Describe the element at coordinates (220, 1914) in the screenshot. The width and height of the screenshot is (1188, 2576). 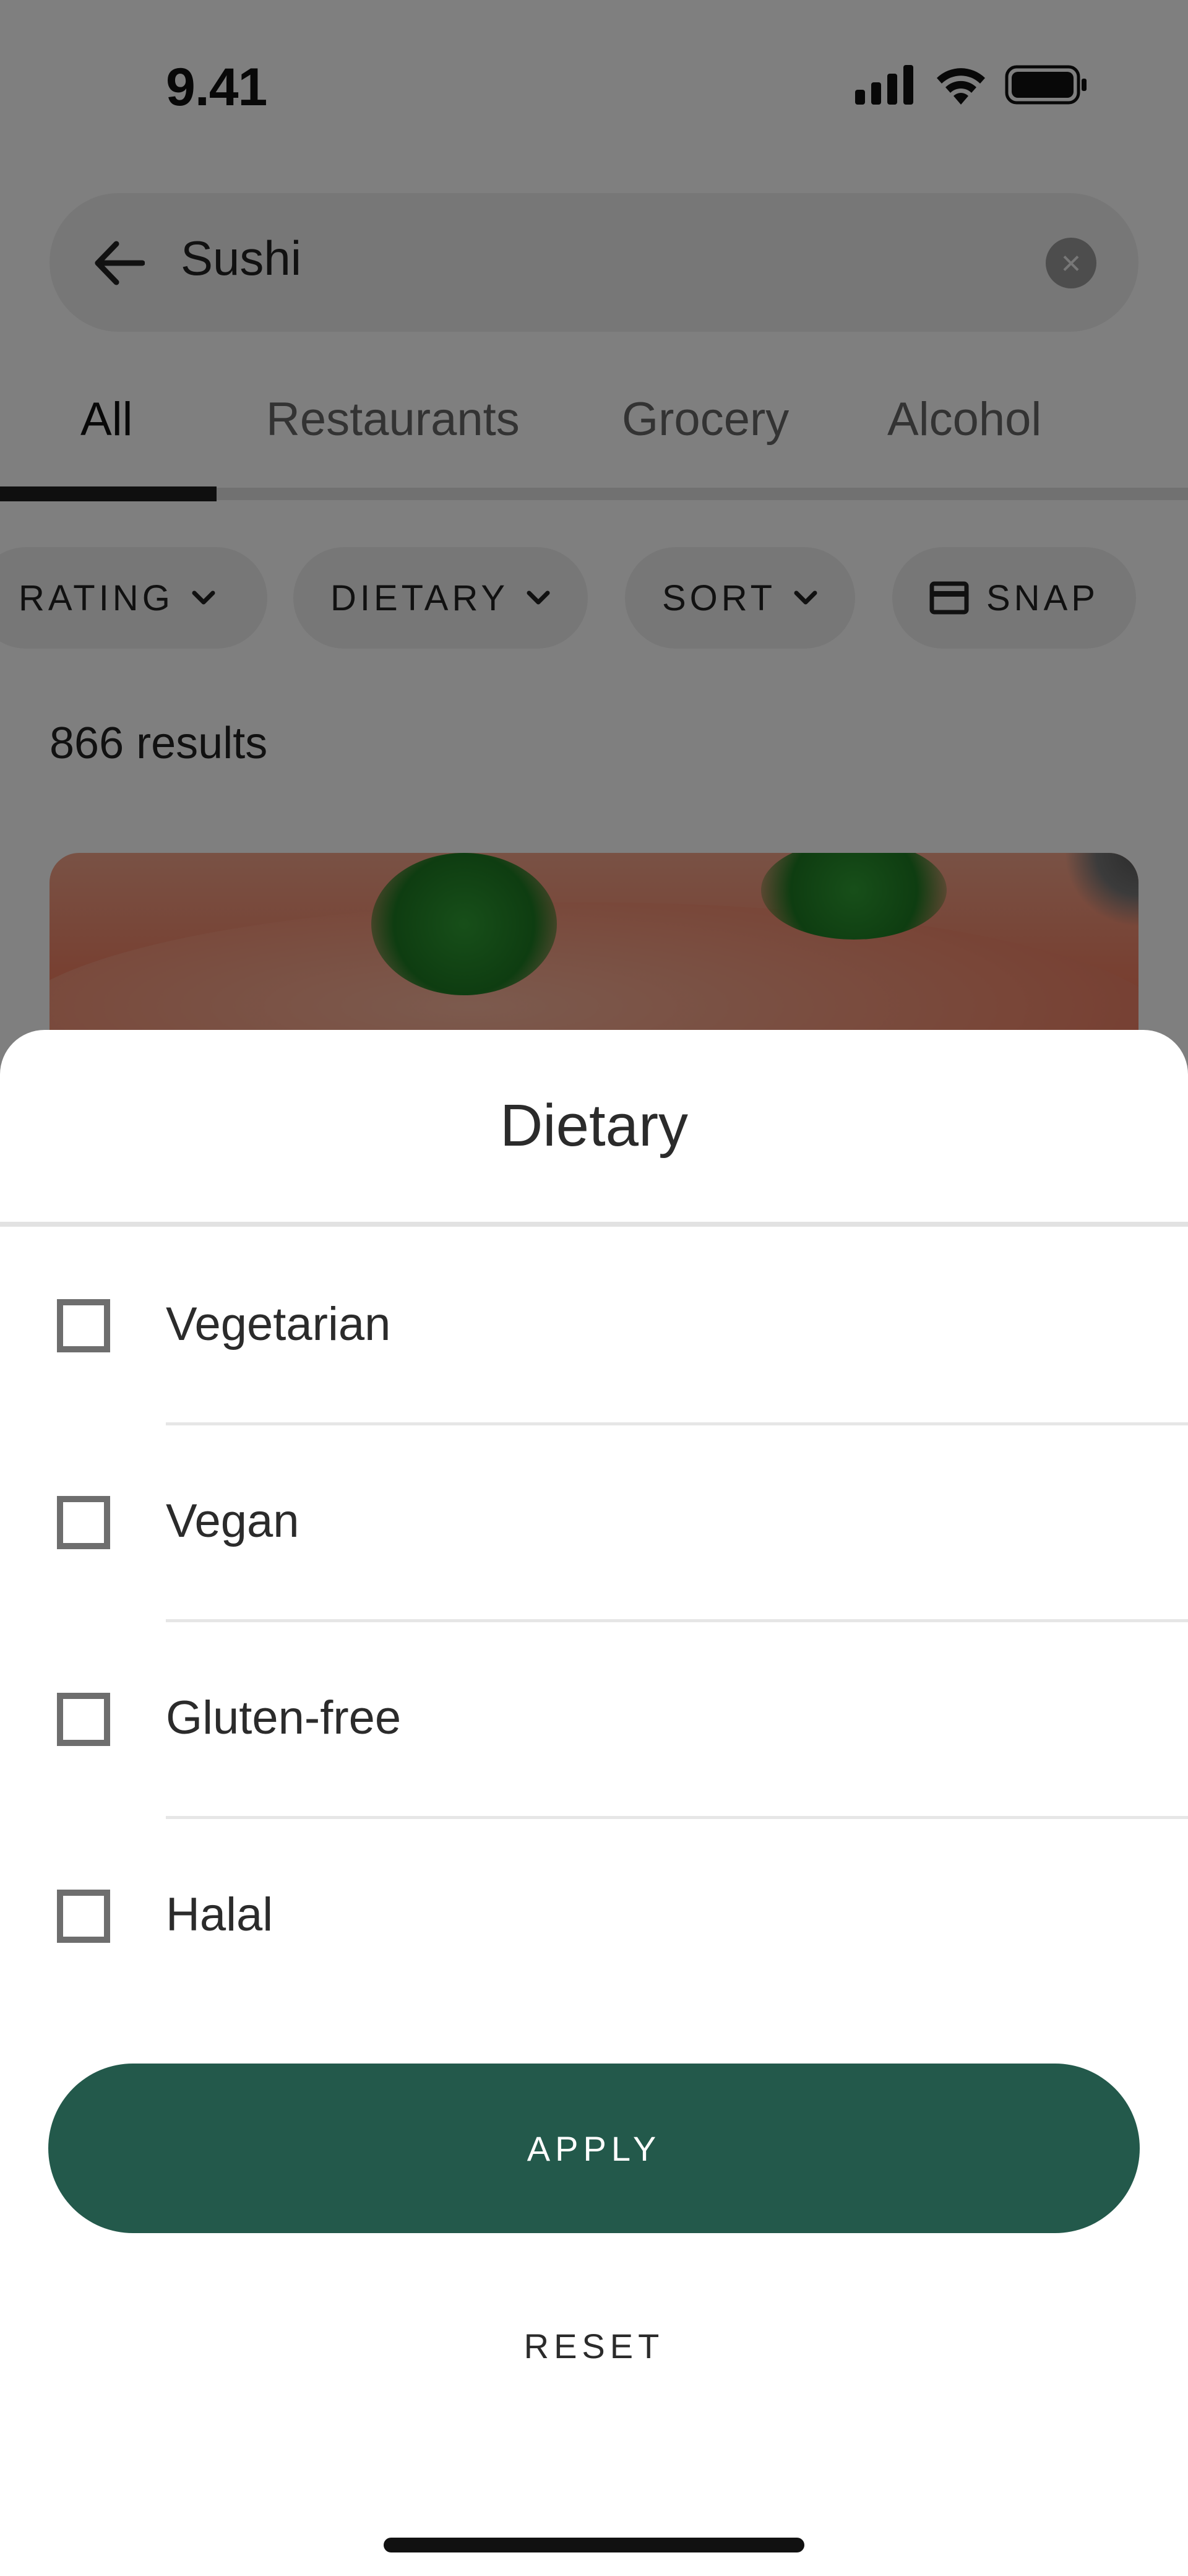
I see `option-label: Halal` at that location.